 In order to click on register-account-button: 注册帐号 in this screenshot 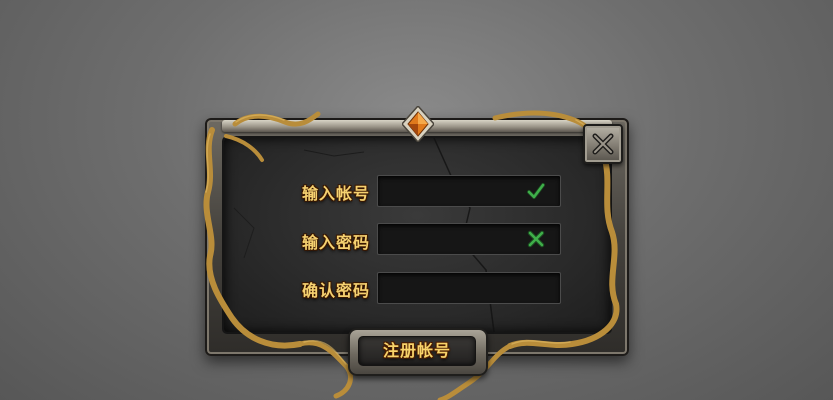, I will do `click(418, 352)`.